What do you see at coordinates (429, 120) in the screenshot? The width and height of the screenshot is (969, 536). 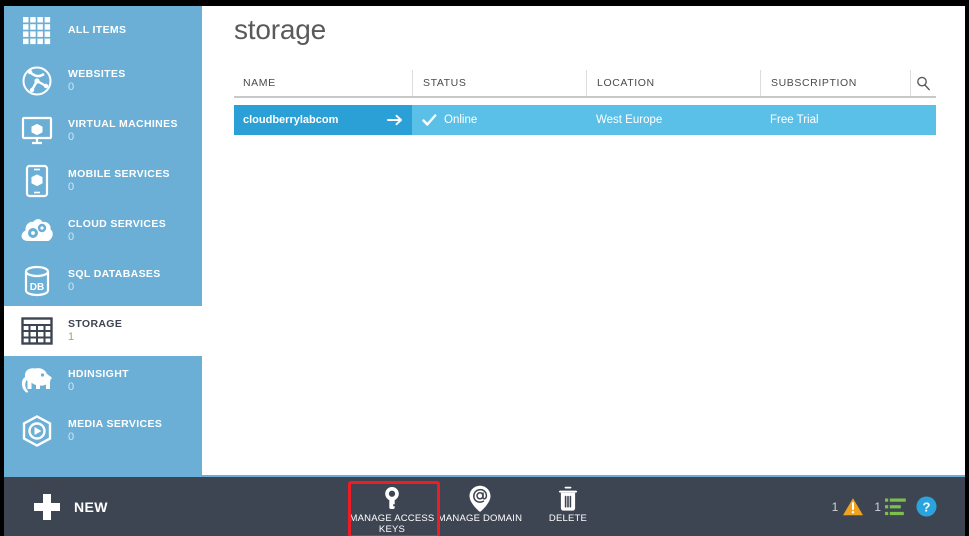 I see `check-icon` at bounding box center [429, 120].